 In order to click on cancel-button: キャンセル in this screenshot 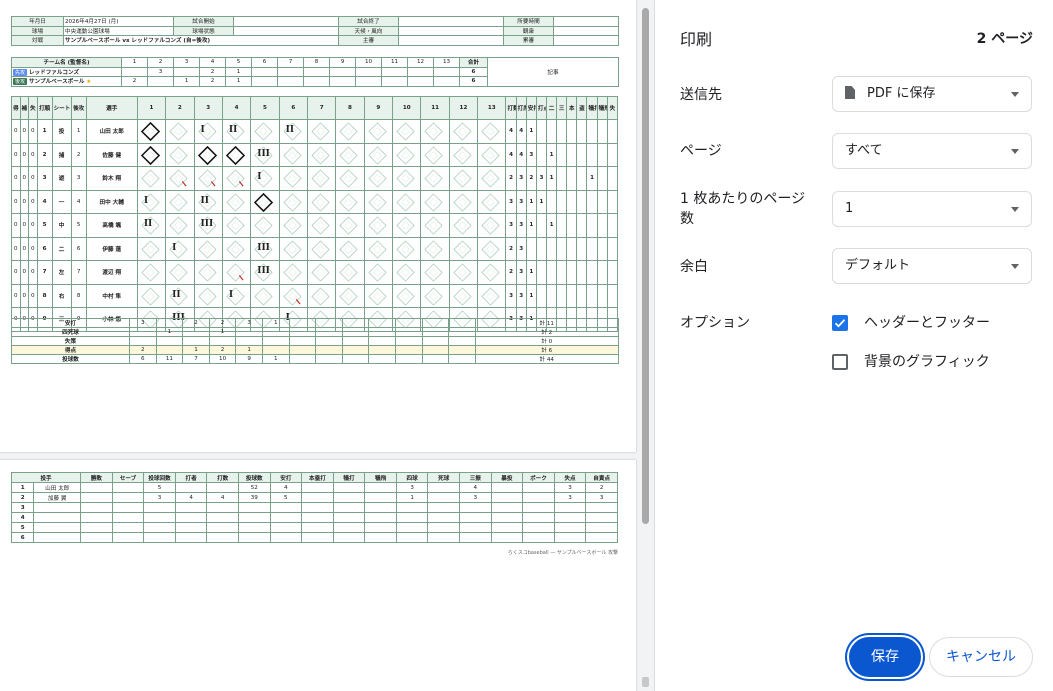, I will do `click(981, 657)`.